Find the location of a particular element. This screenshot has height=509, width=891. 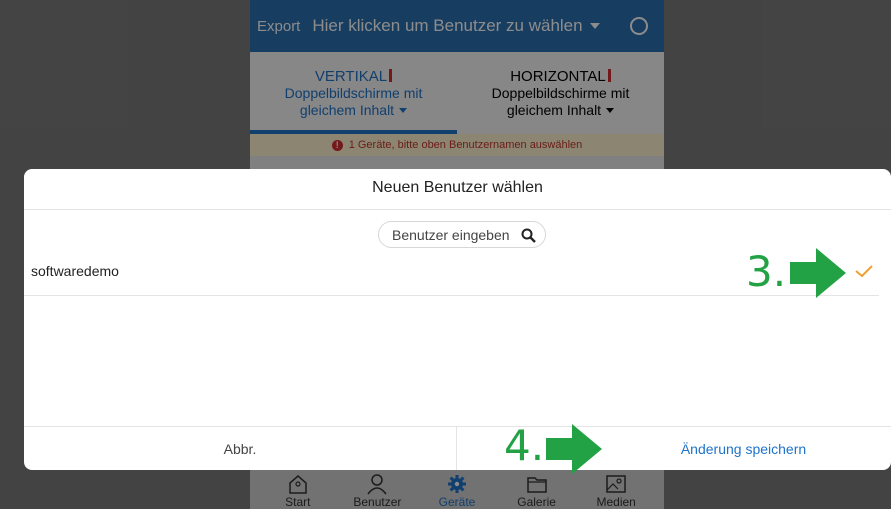

user-search-input: Benutzer eingeben is located at coordinates (462, 234).